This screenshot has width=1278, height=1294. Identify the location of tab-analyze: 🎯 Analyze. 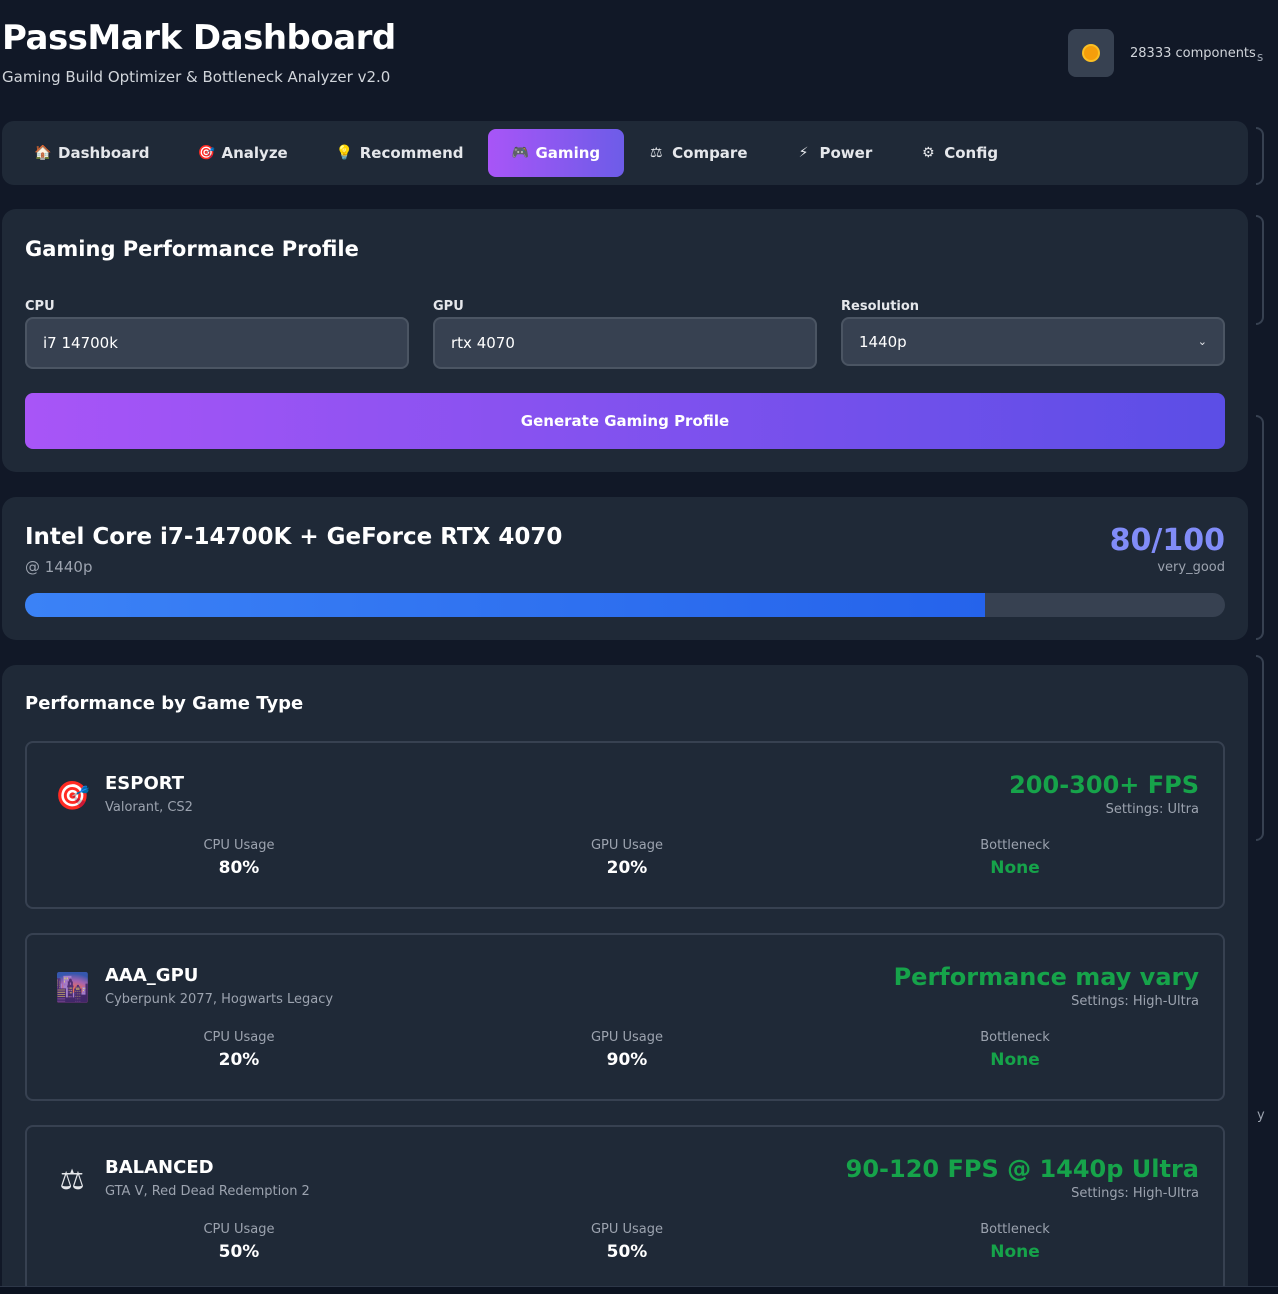
(242, 153).